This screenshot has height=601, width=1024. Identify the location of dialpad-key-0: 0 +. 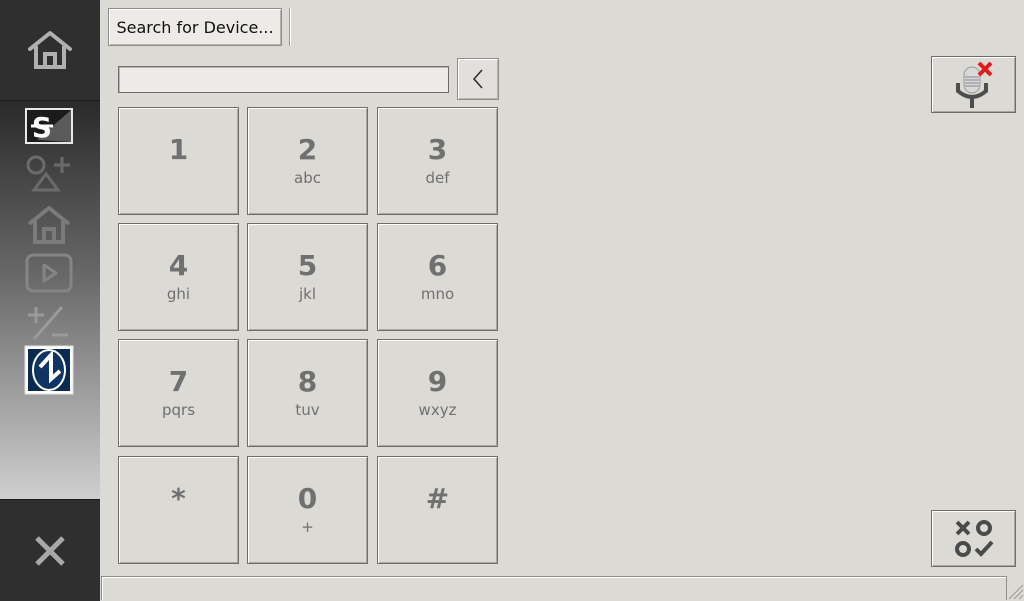
(307, 510).